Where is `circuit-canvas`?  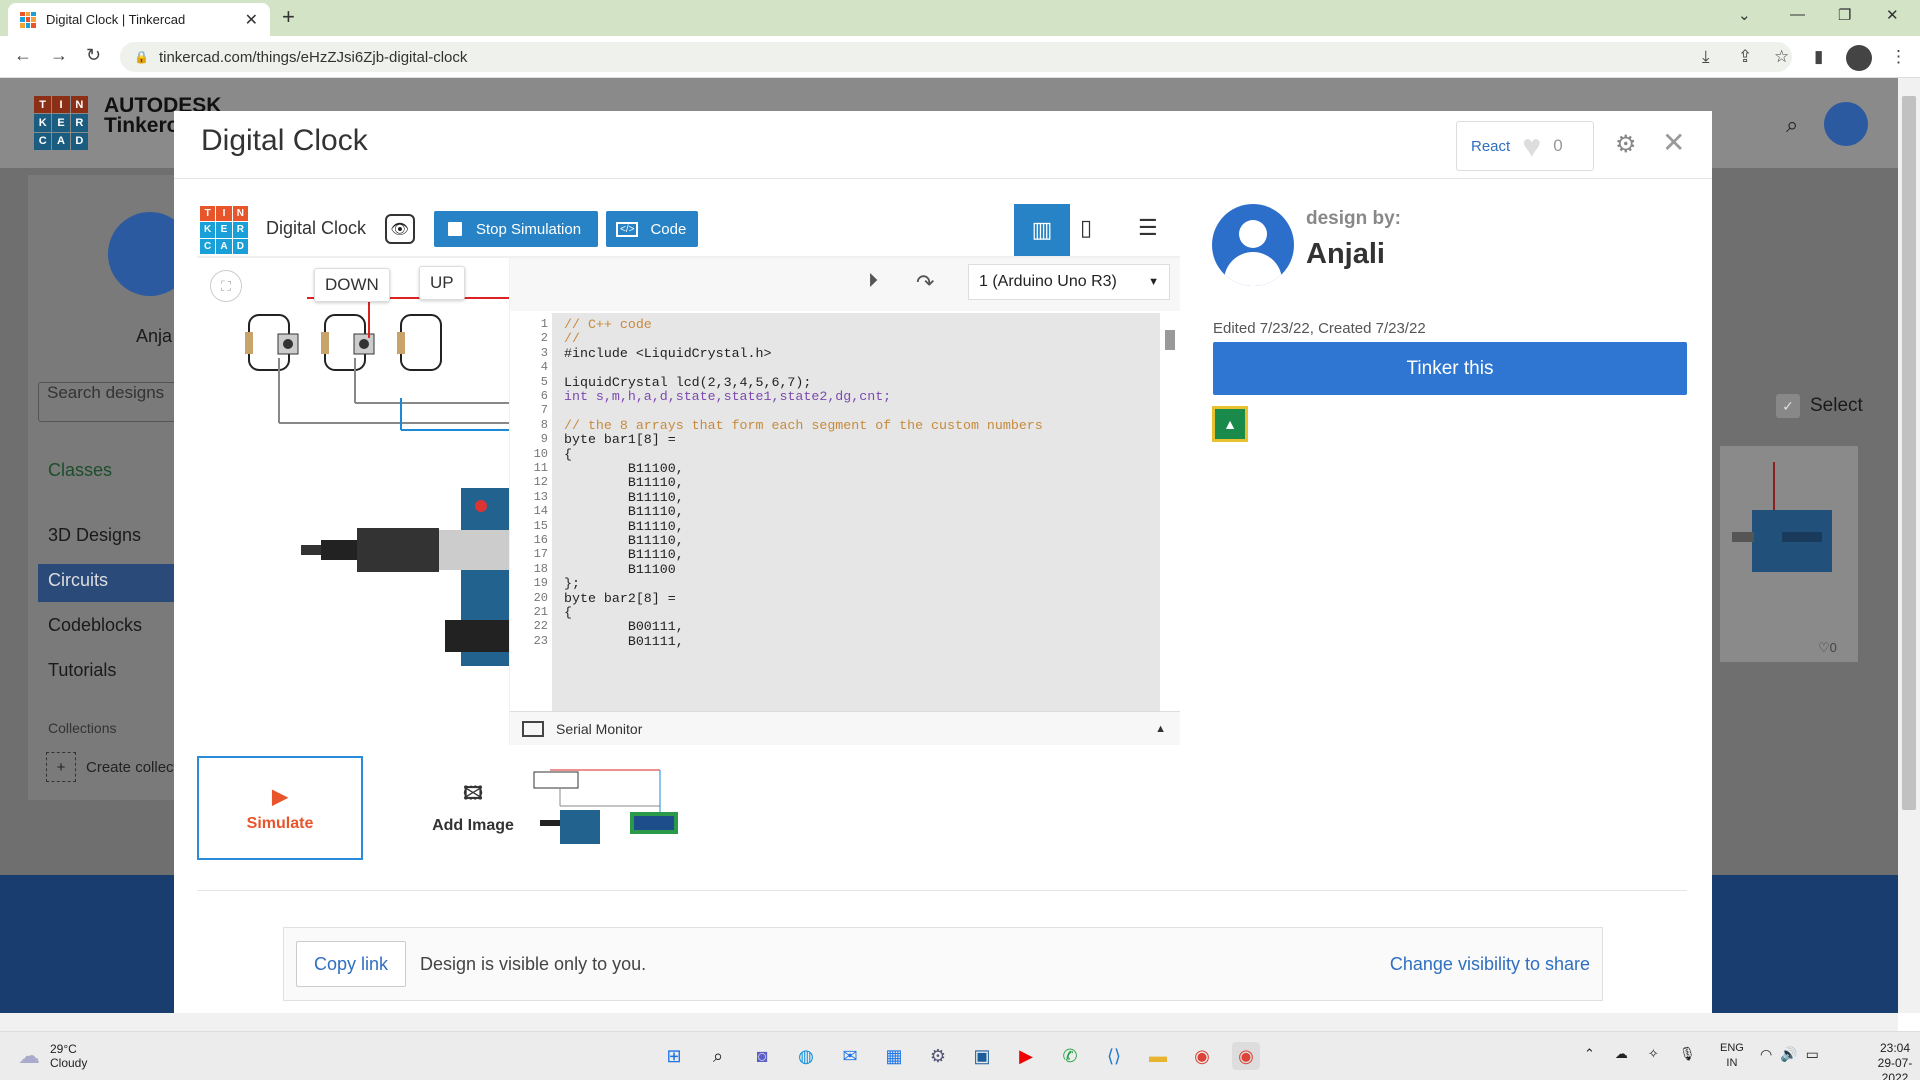 circuit-canvas is located at coordinates (353, 501).